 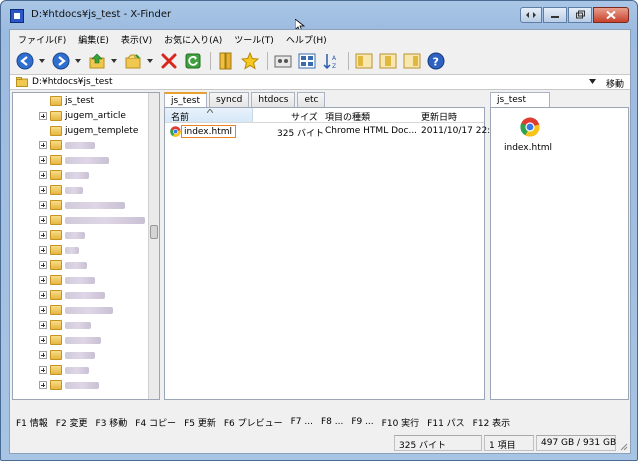 I want to click on tree-item-js-test: js_test, so click(x=83, y=101).